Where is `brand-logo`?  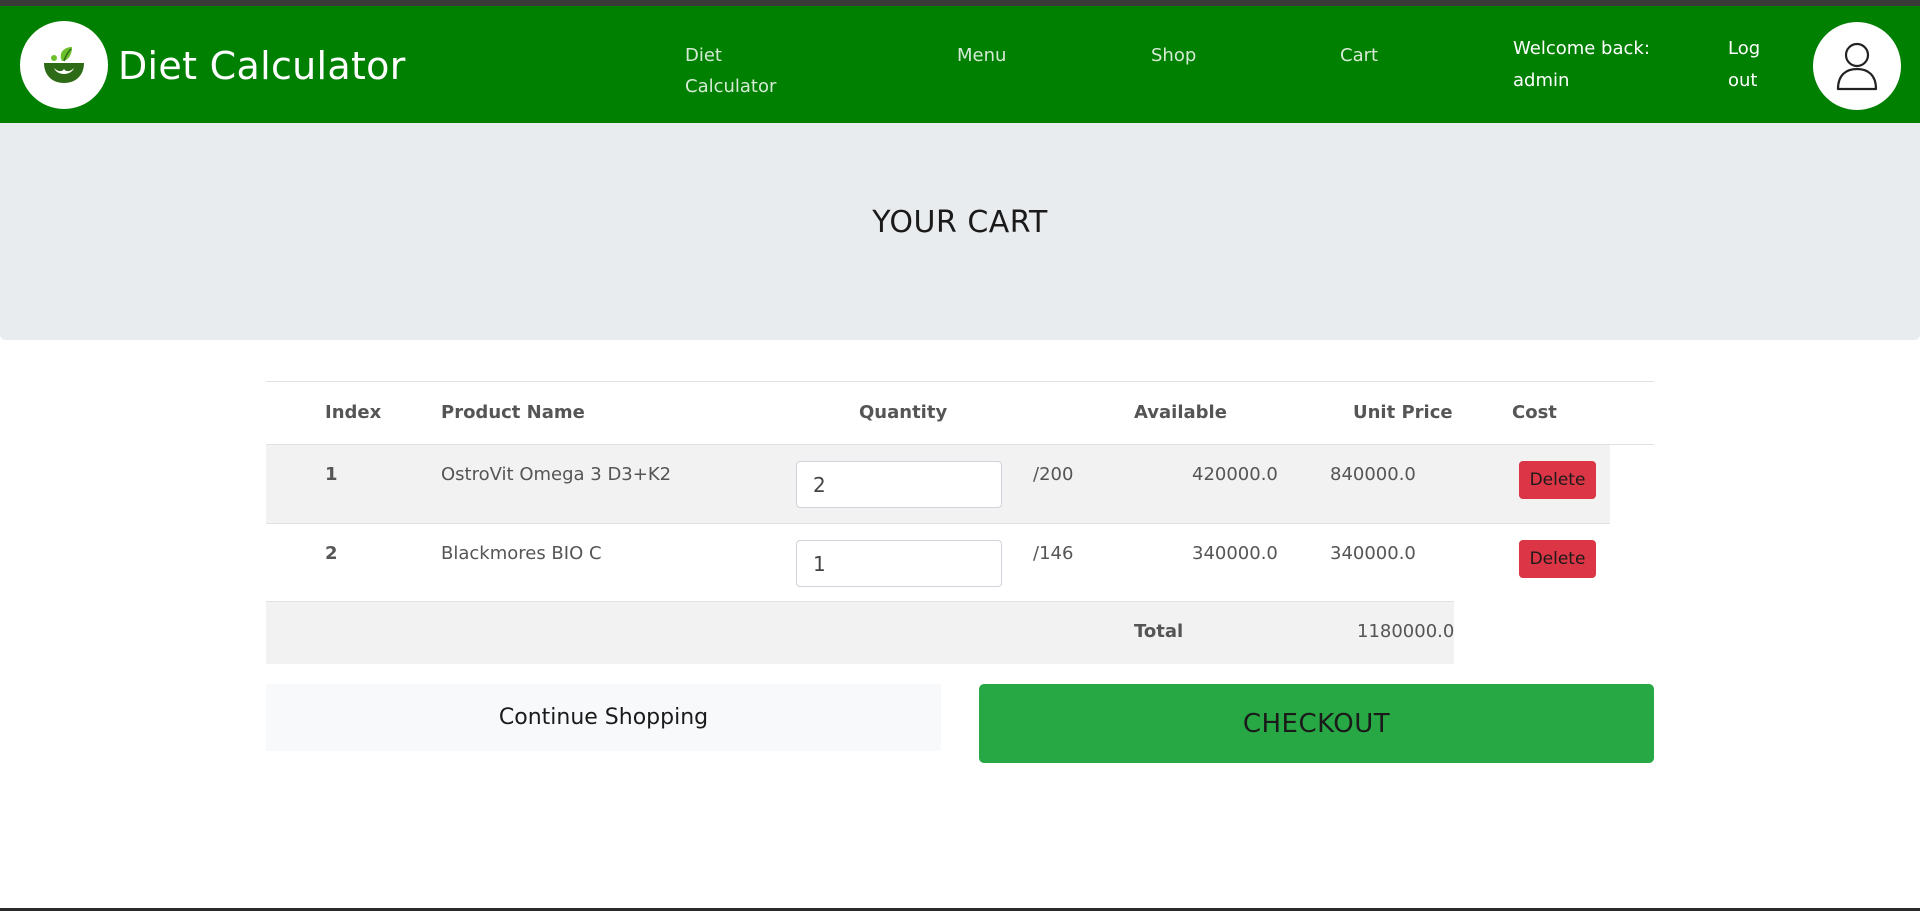 brand-logo is located at coordinates (64, 65).